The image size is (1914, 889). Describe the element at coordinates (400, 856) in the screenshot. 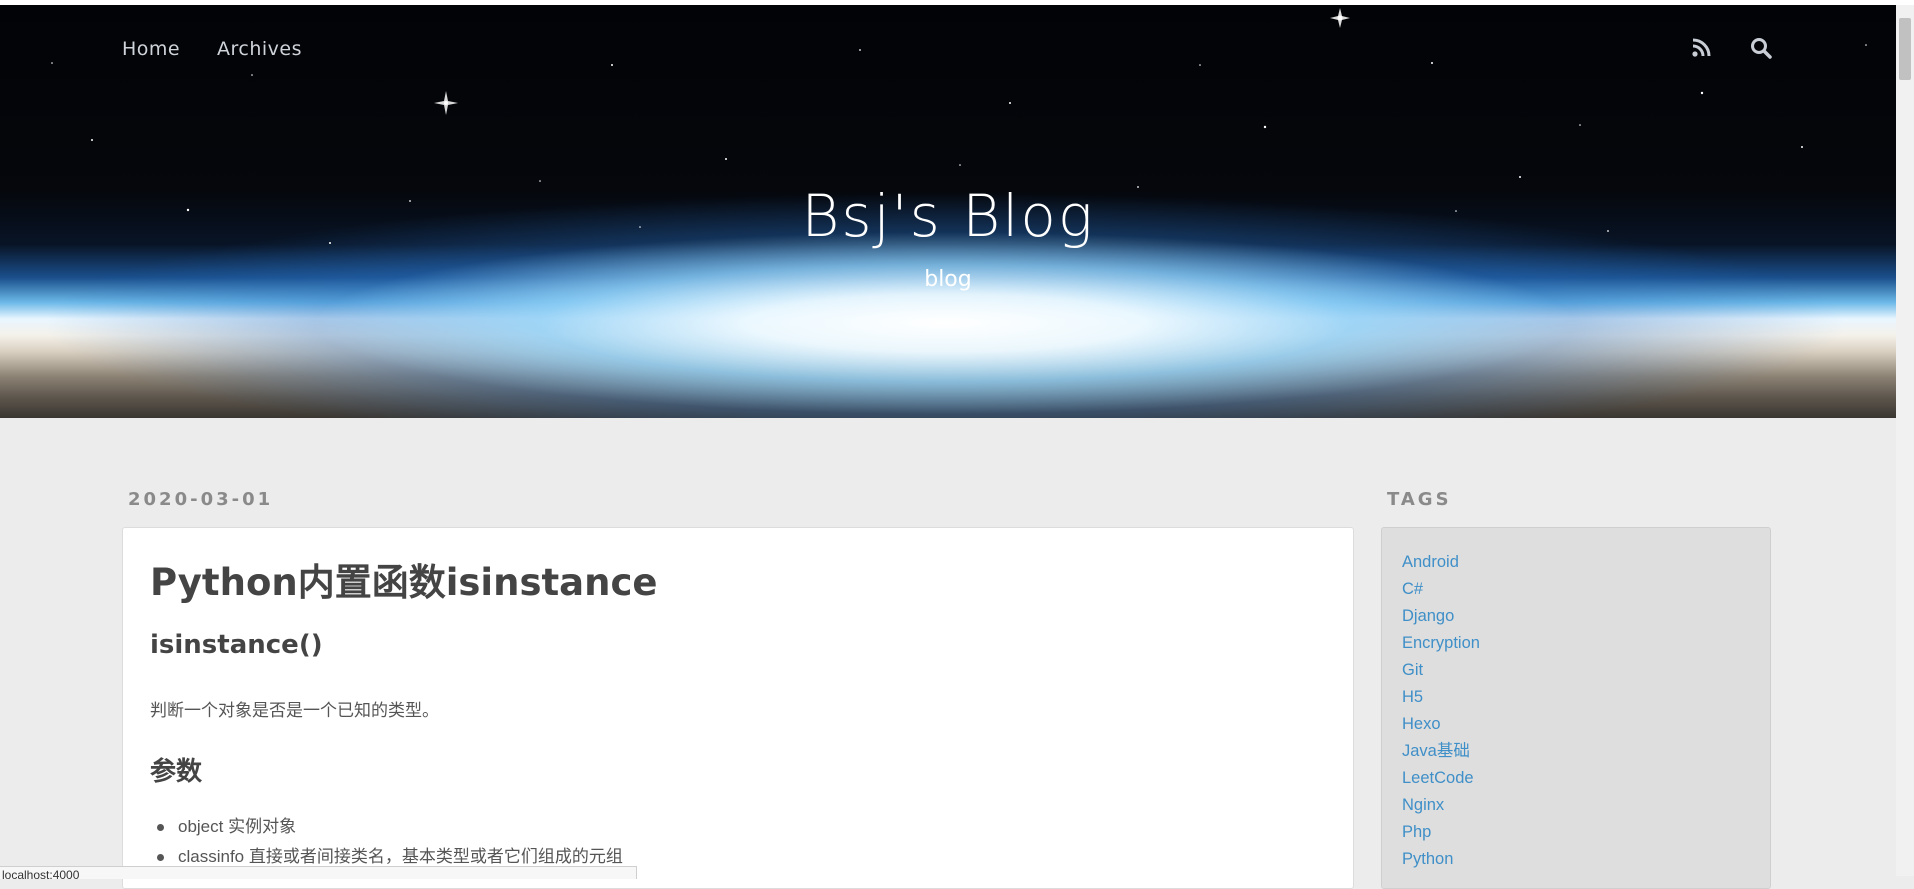

I see `param-classinfo: classinfo 直接或者间接类名，基本类型或者它们组成的元组` at that location.